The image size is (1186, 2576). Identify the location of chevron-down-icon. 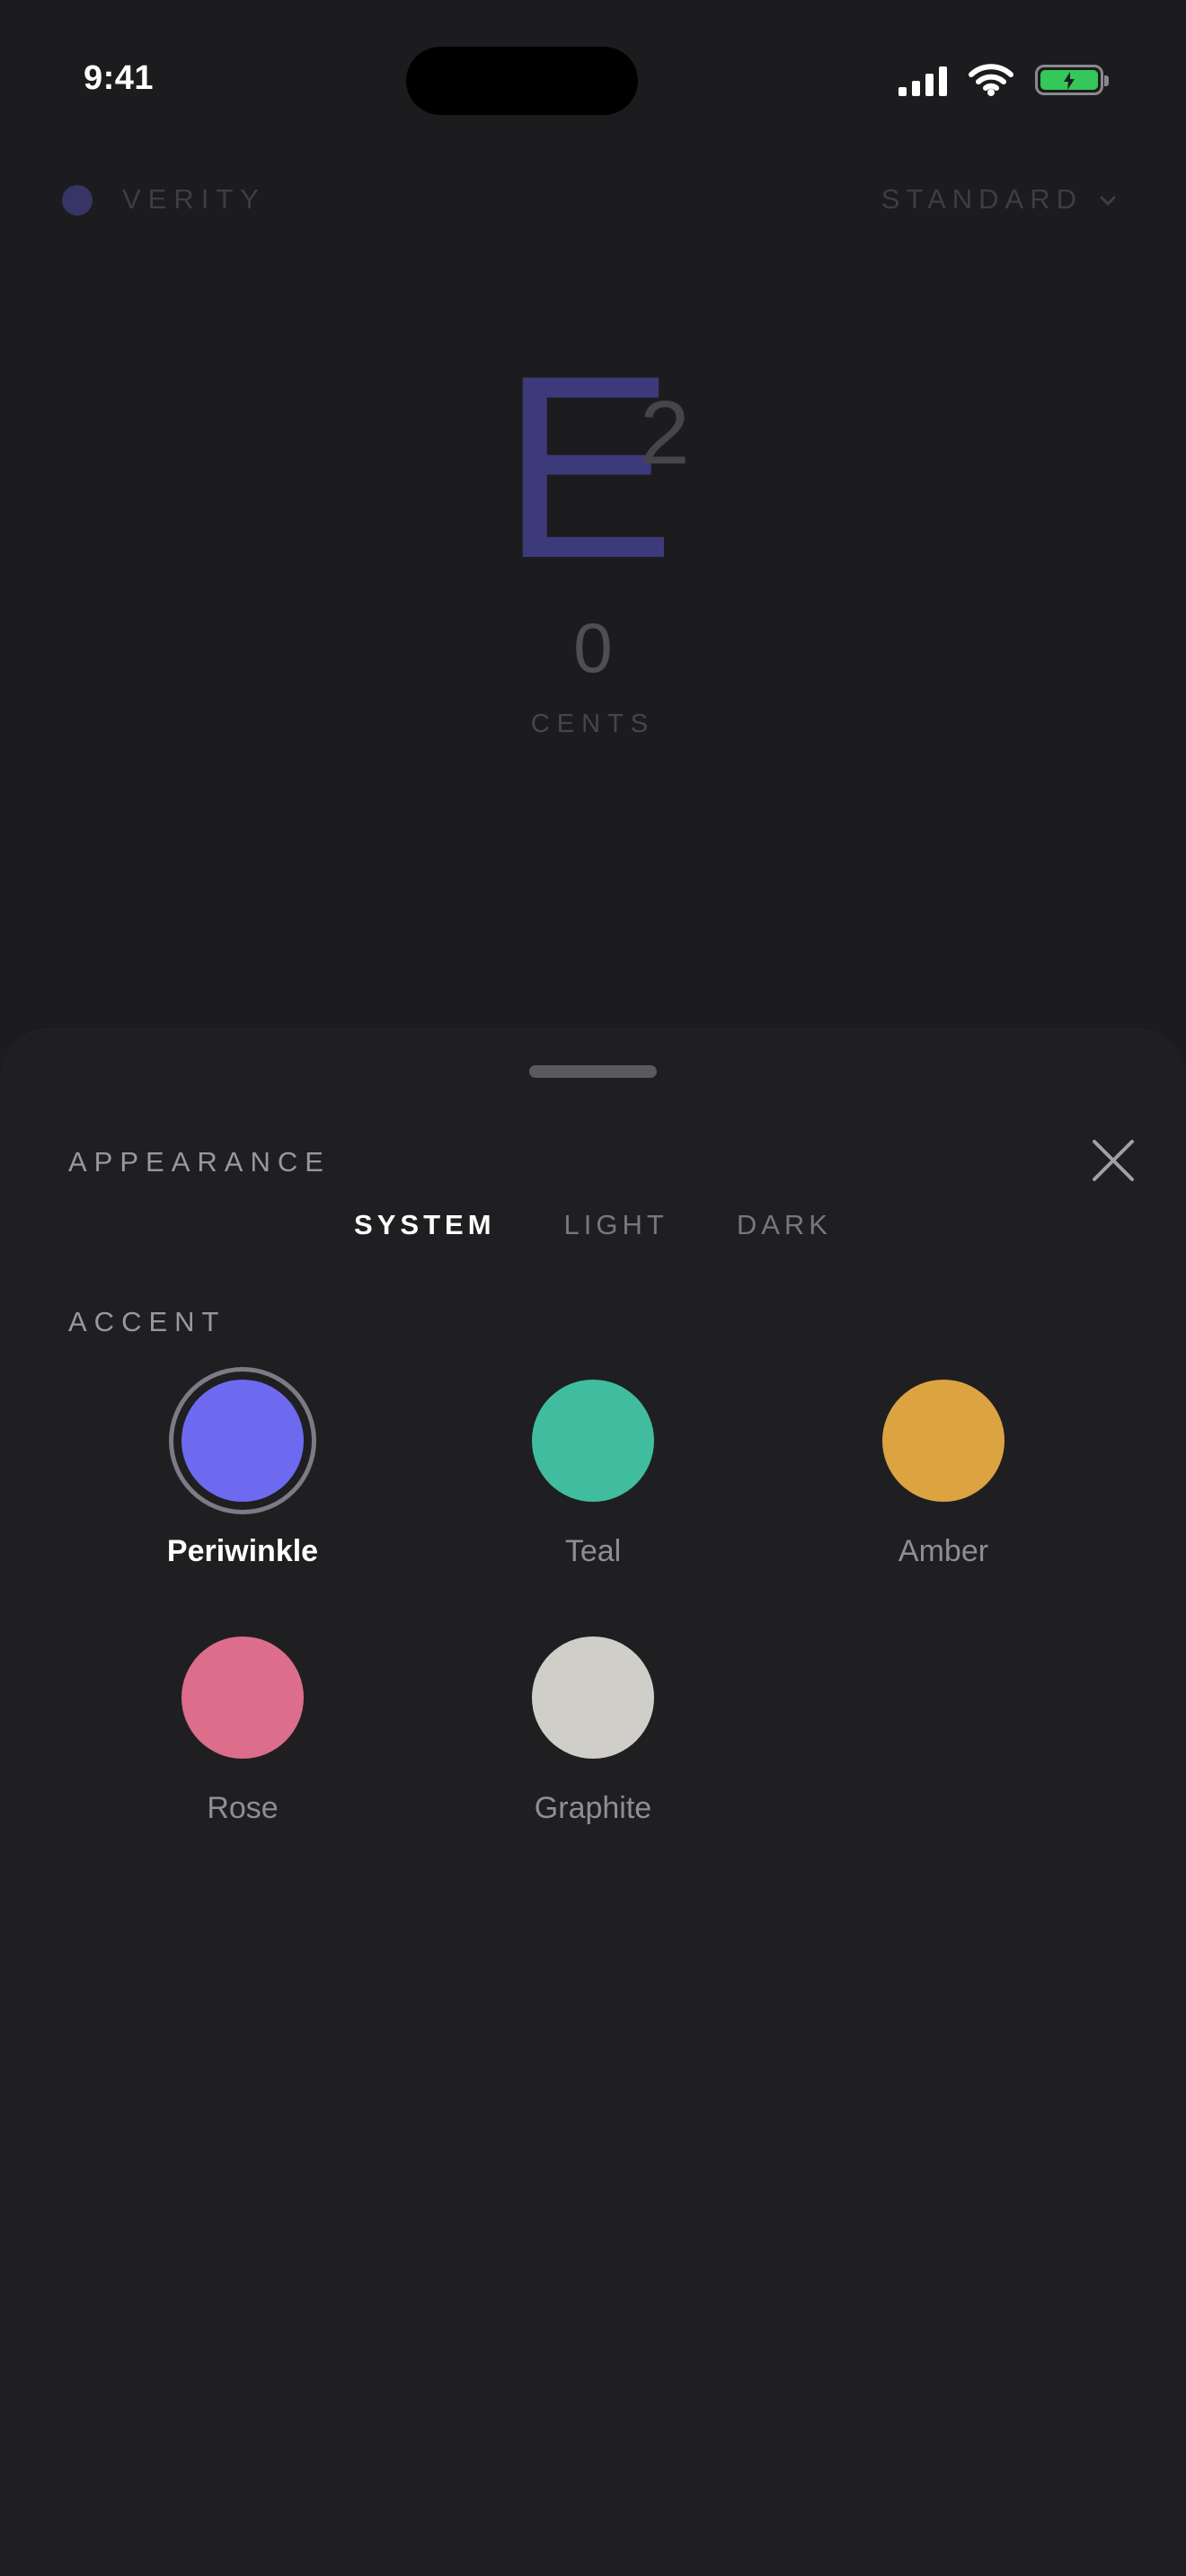
(1108, 201).